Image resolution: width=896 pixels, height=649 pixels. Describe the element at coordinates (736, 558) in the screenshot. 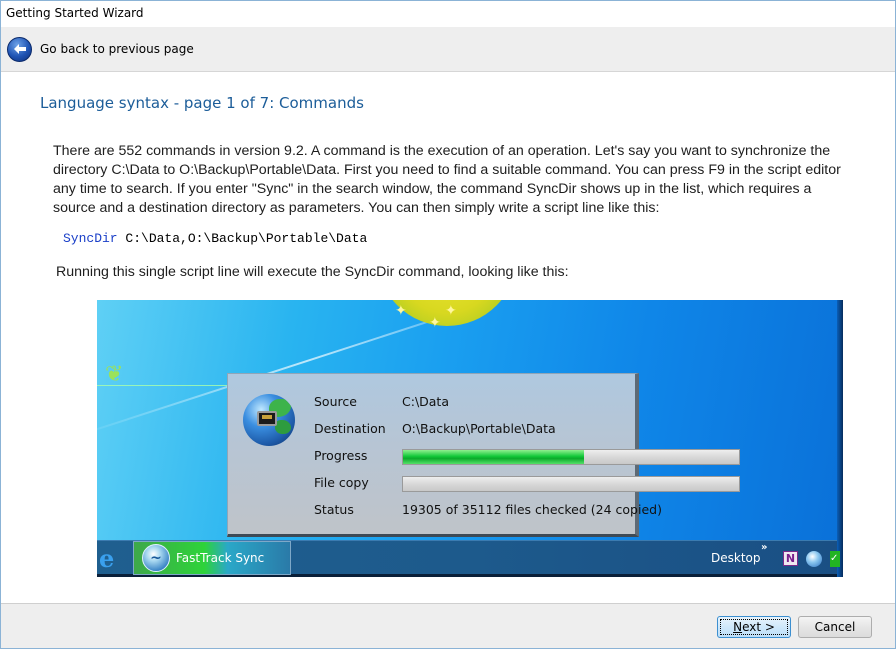

I see `desktop-toolbar-label: Desktop` at that location.